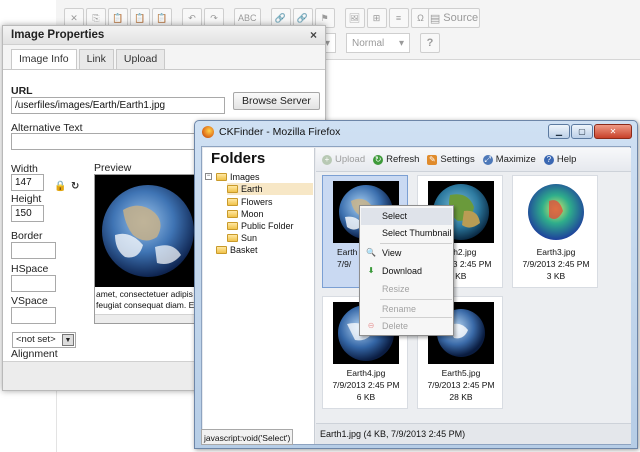 Image resolution: width=640 pixels, height=452 pixels. I want to click on maximize-icon: ▢, so click(582, 131).